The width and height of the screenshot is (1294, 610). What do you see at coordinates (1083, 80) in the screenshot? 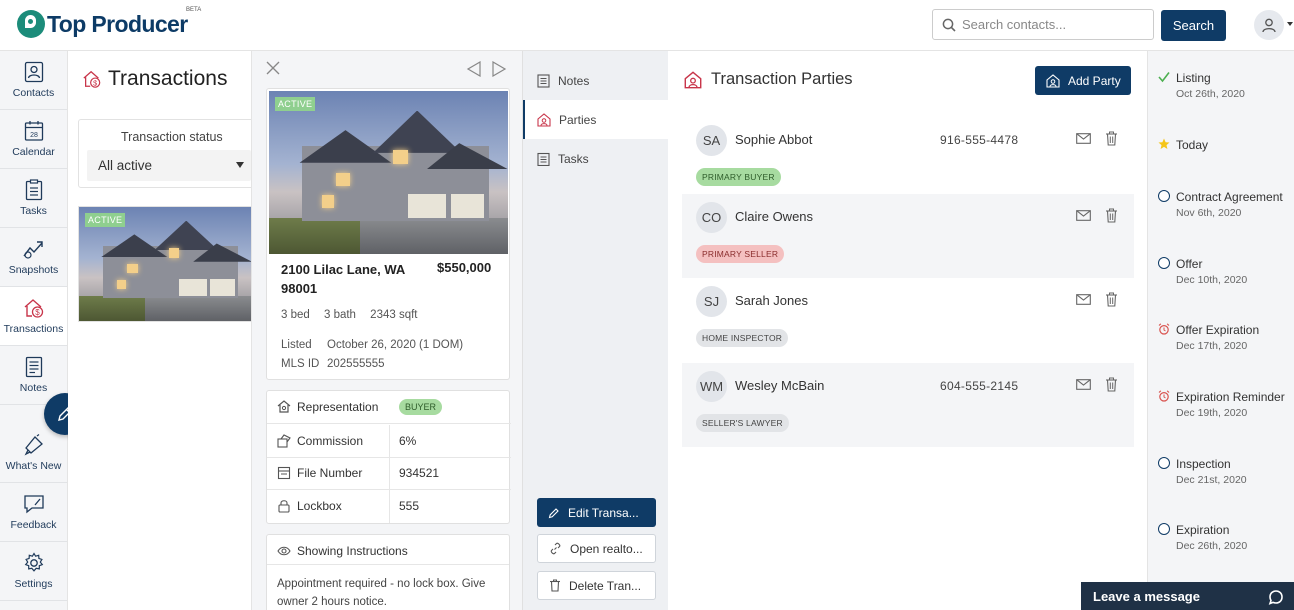
I see `add-party-button: Add Party` at bounding box center [1083, 80].